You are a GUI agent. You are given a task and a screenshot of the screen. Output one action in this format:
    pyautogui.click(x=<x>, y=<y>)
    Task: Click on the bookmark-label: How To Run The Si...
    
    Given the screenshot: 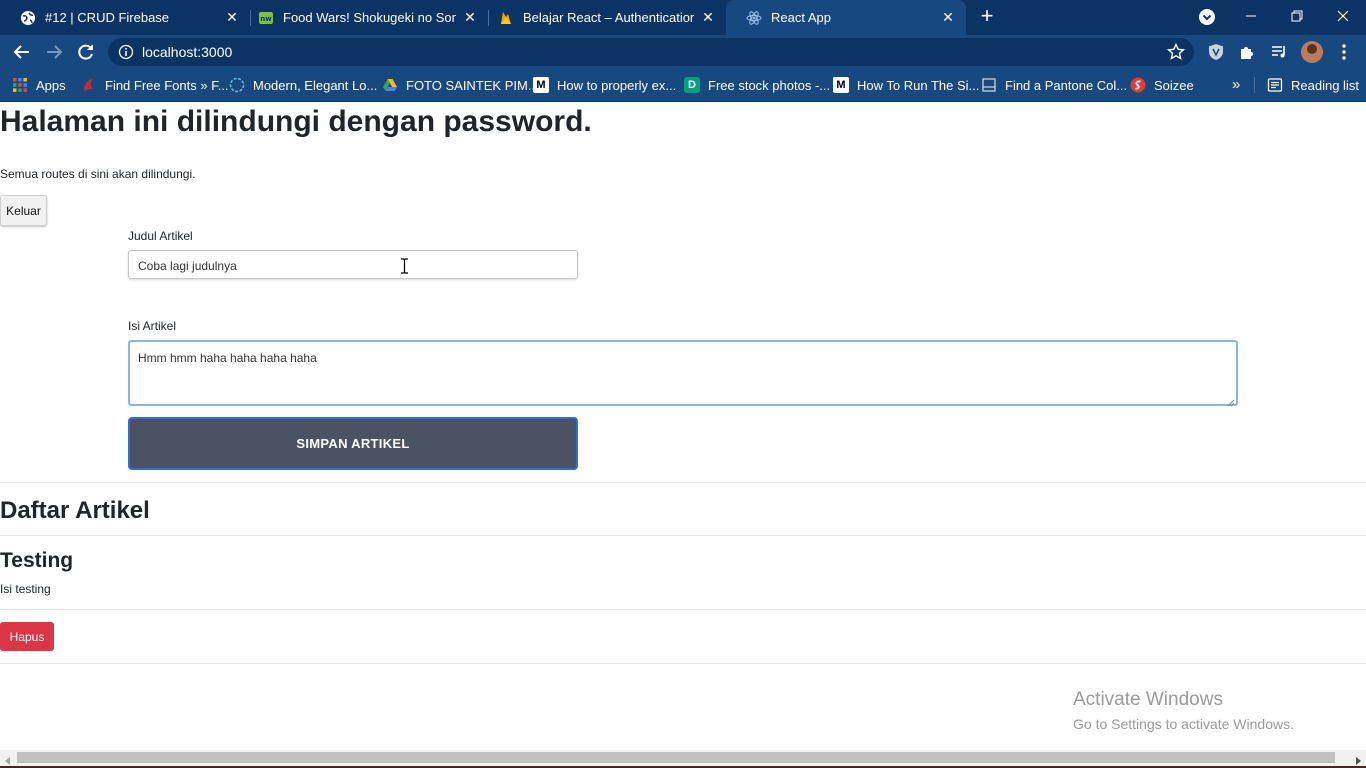 What is the action you would take?
    pyautogui.click(x=918, y=85)
    